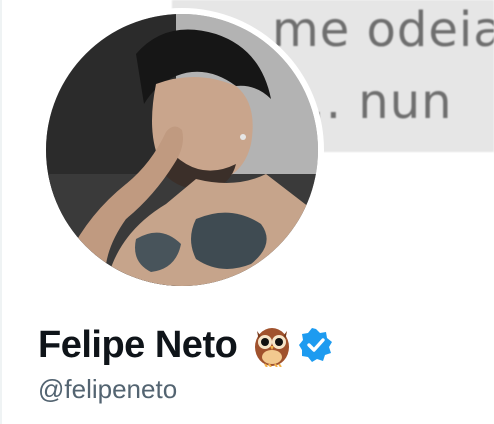 The width and height of the screenshot is (494, 424). Describe the element at coordinates (383, 30) in the screenshot. I see `banner-text-line-1: me odeia p` at that location.